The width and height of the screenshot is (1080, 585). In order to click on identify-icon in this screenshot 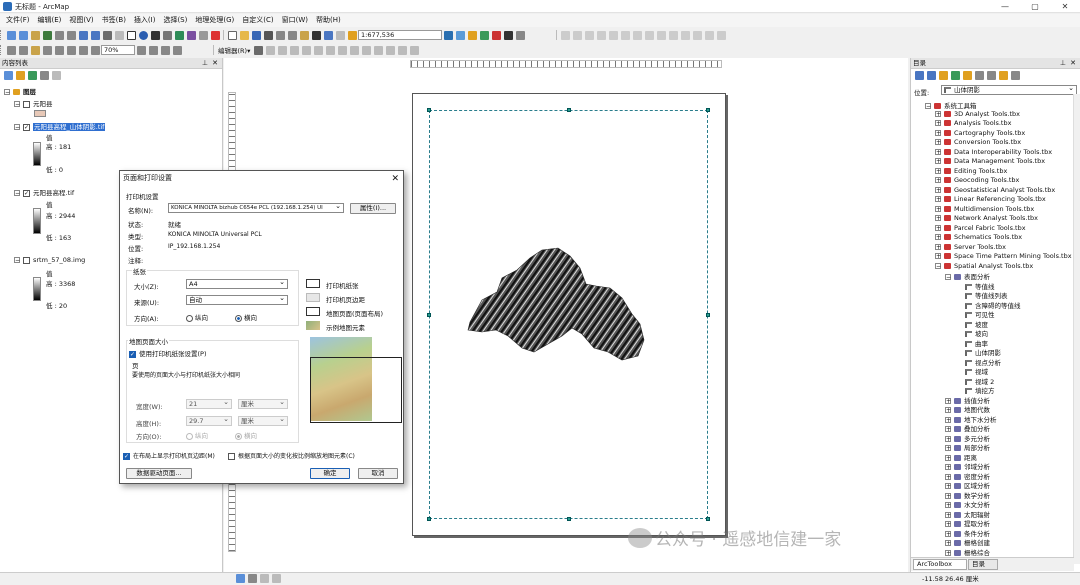, I will do `click(143, 35)`.